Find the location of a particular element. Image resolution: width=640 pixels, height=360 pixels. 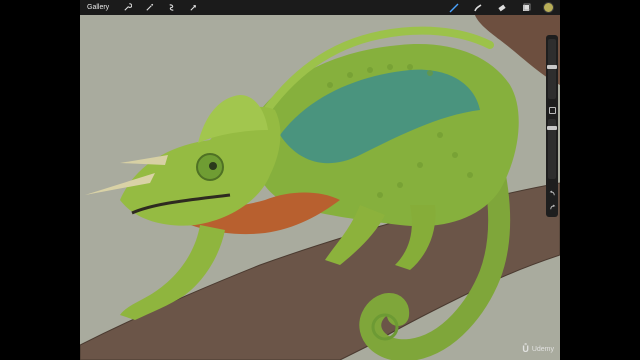

udemy-watermark: Ů Udemy is located at coordinates (538, 349).